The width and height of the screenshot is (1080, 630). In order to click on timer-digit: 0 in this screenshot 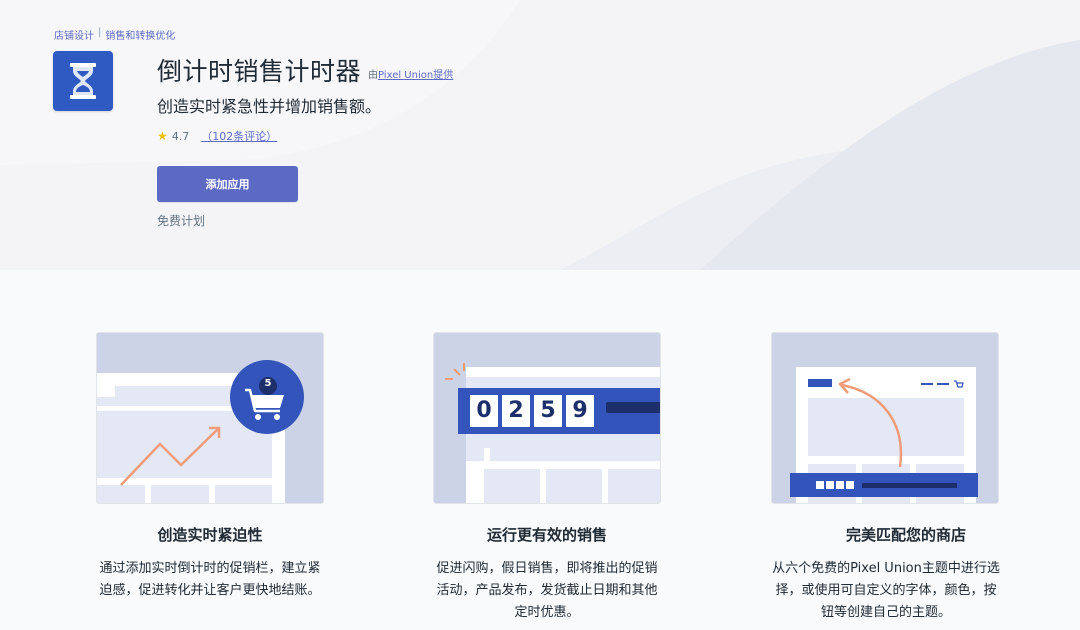, I will do `click(484, 410)`.